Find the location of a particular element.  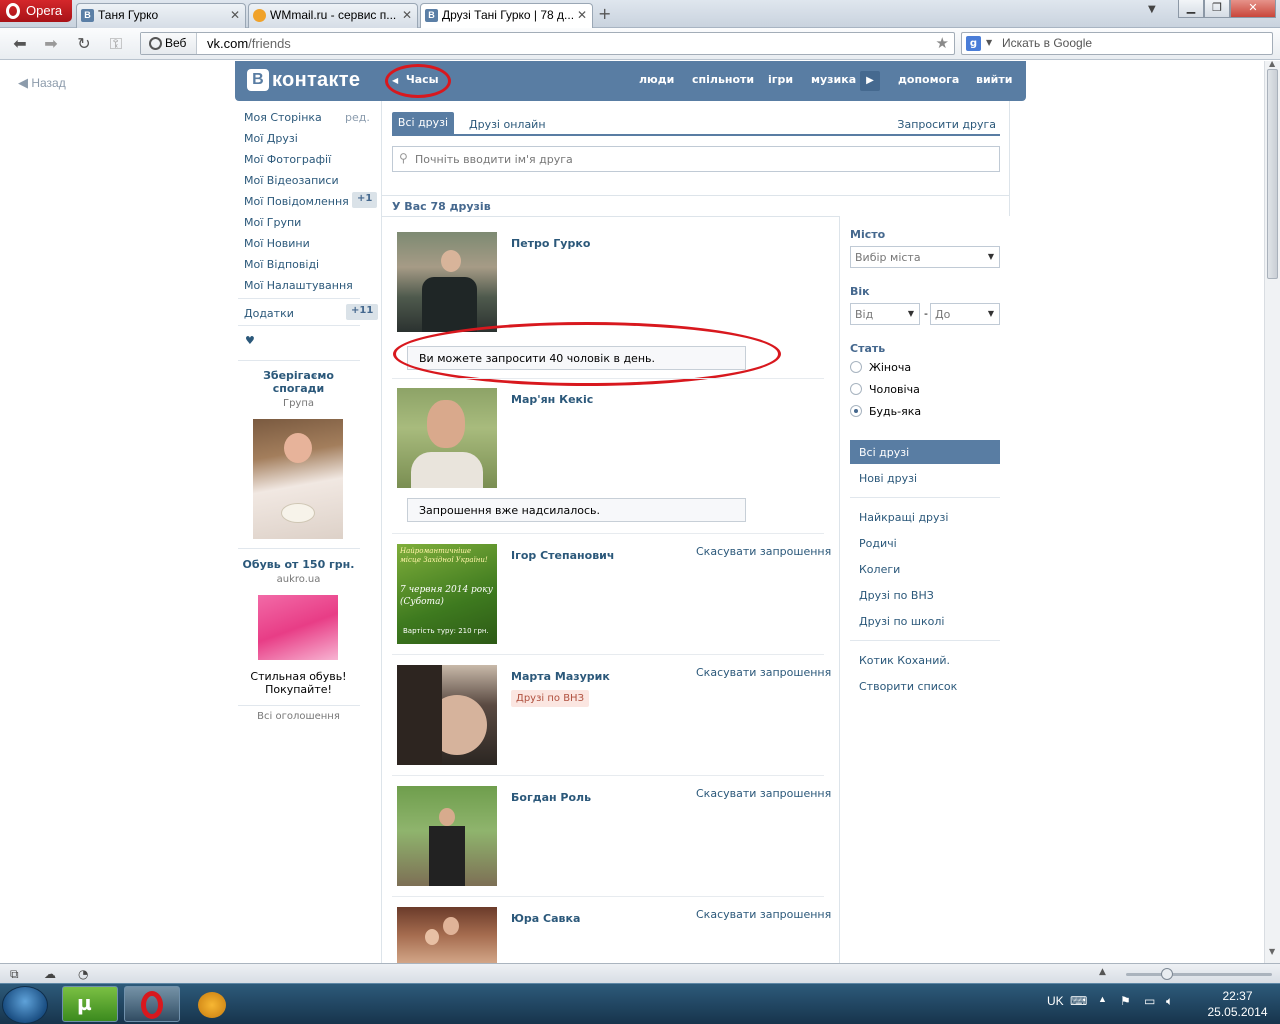

friend-name: Петро Гурко is located at coordinates (550, 243).